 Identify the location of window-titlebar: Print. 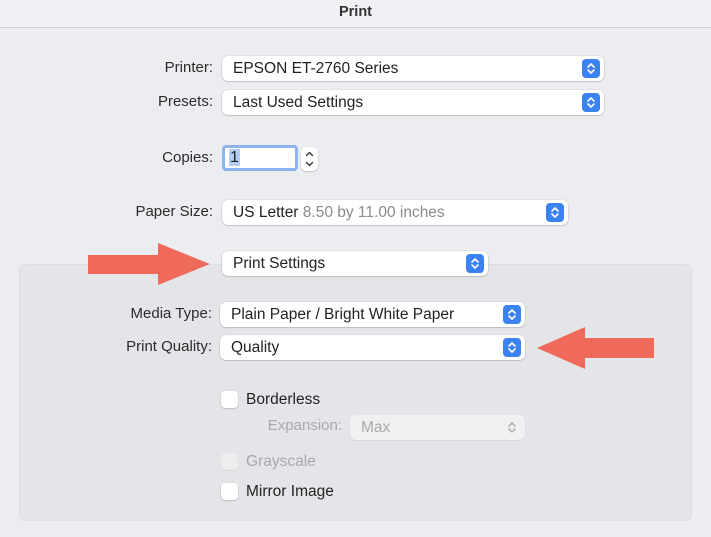
(355, 14).